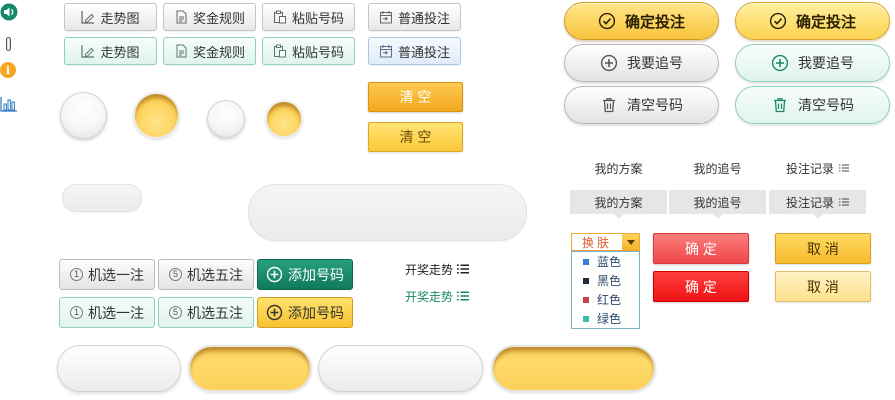 This screenshot has height=400, width=895. I want to click on bonus-rules-button: 奖金规则, so click(209, 17).